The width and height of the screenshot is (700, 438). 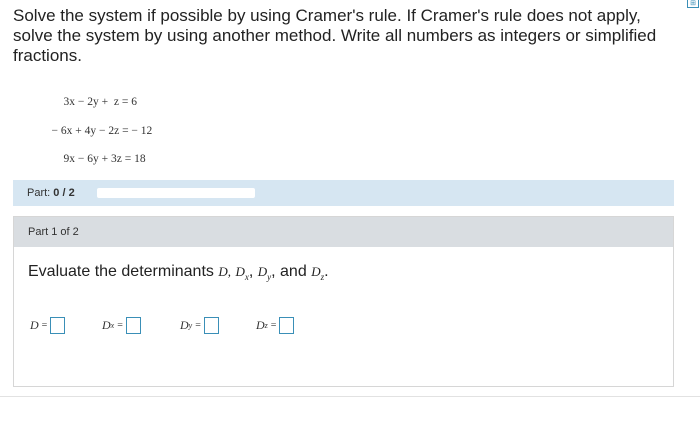 I want to click on grid-icon: ⊞, so click(x=693, y=4).